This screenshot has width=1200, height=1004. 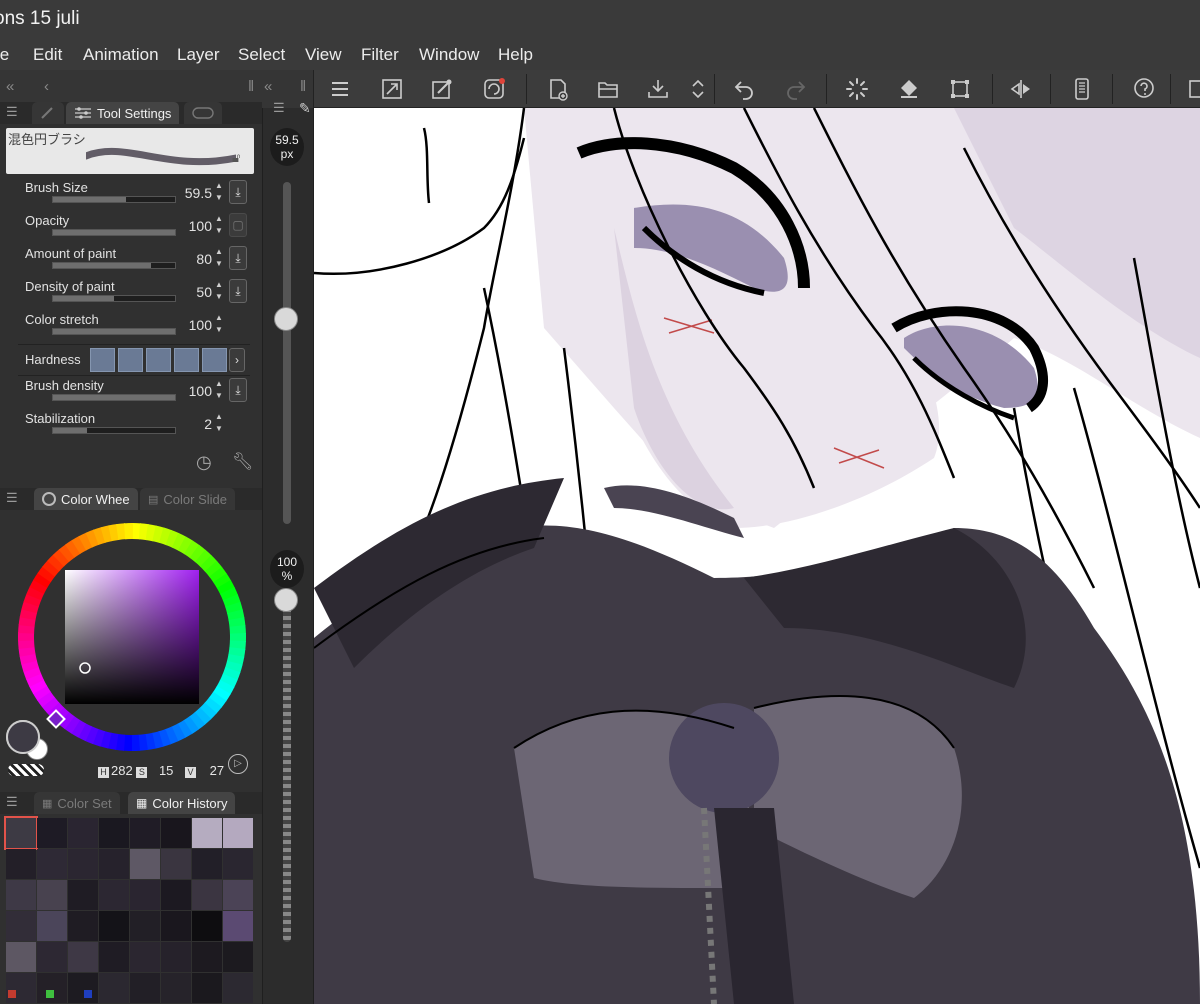 What do you see at coordinates (287, 771) in the screenshot?
I see `opacity-slider` at bounding box center [287, 771].